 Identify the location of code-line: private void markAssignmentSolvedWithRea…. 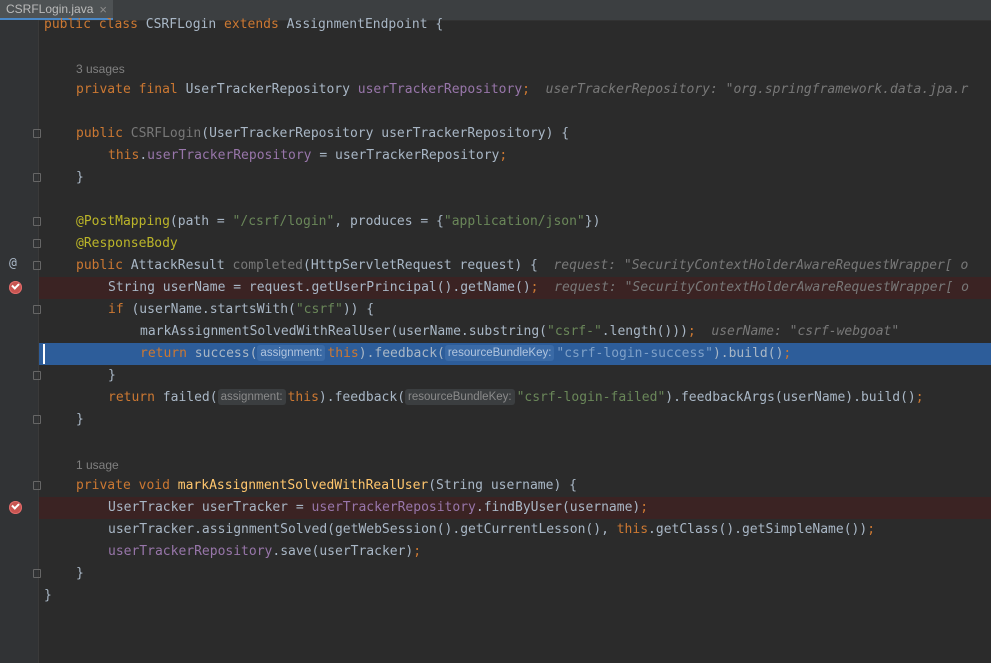
(326, 485).